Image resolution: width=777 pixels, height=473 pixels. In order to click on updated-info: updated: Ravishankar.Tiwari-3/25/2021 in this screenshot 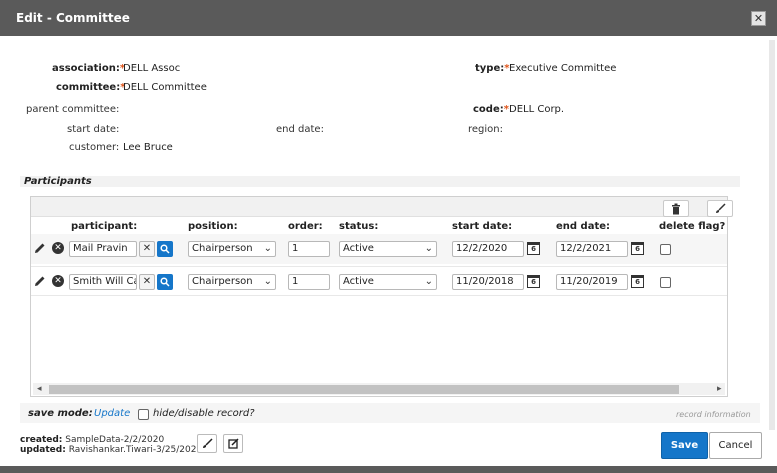, I will do `click(111, 450)`.